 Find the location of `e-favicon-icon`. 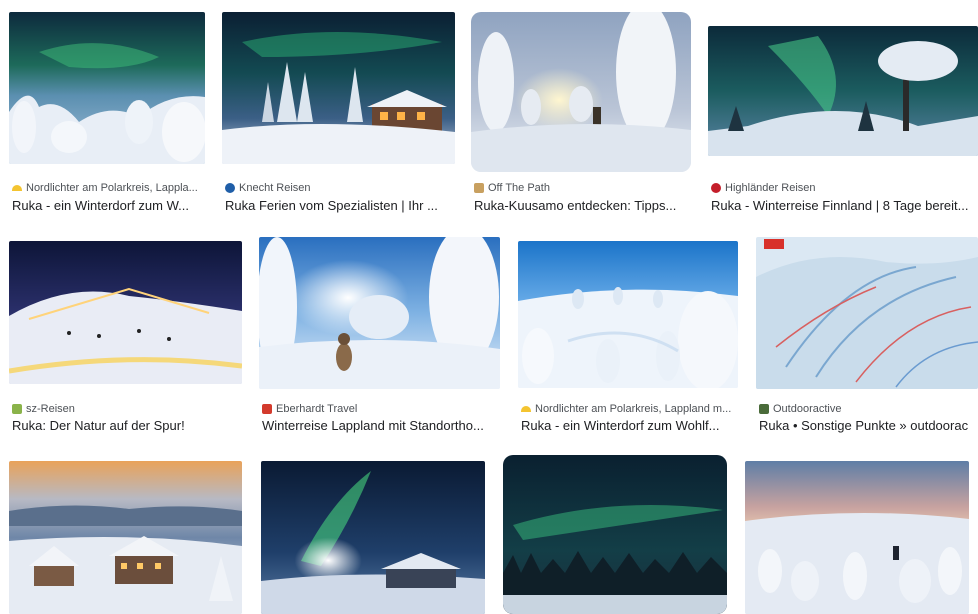

e-favicon-icon is located at coordinates (267, 409).